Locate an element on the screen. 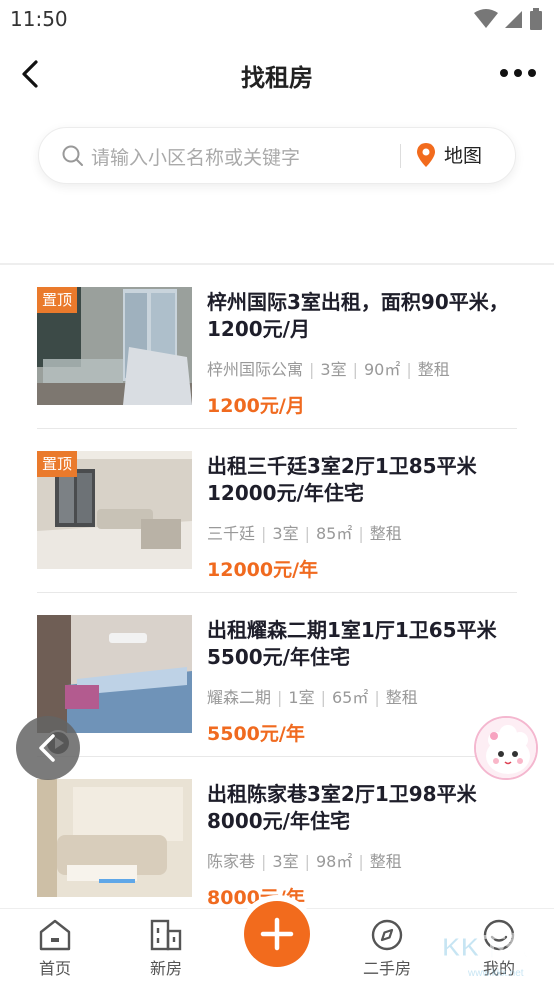 This screenshot has width=554, height=984. status-icons is located at coordinates (508, 19).